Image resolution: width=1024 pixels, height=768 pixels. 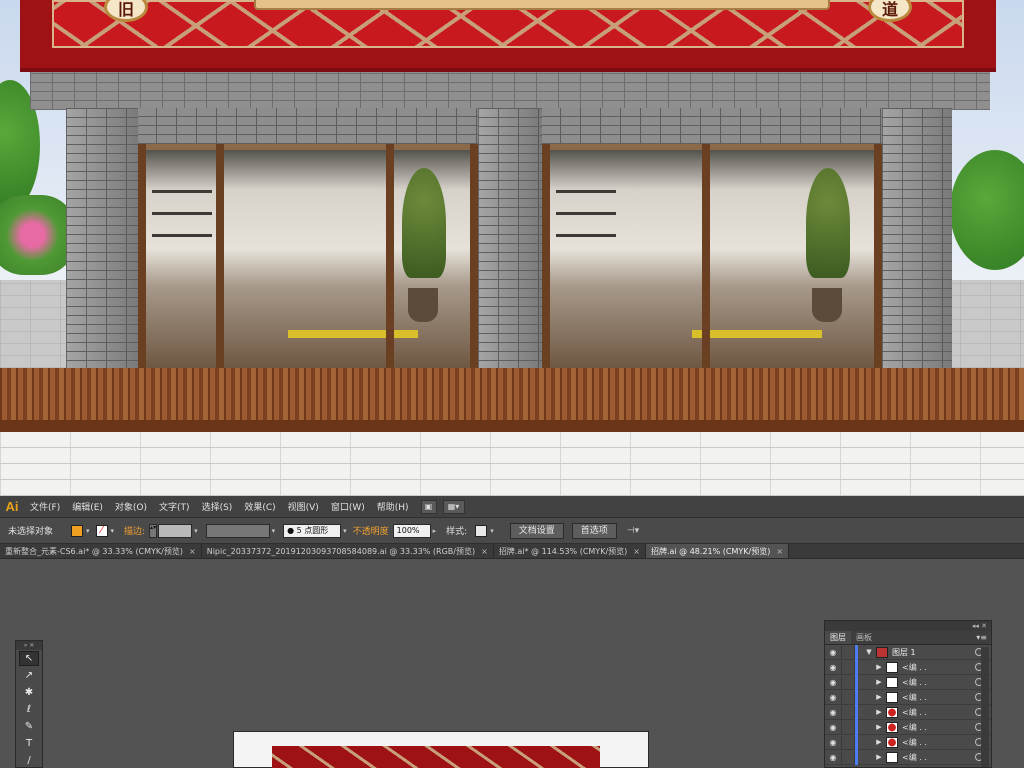 I want to click on tab-layers: 图层, so click(x=838, y=637).